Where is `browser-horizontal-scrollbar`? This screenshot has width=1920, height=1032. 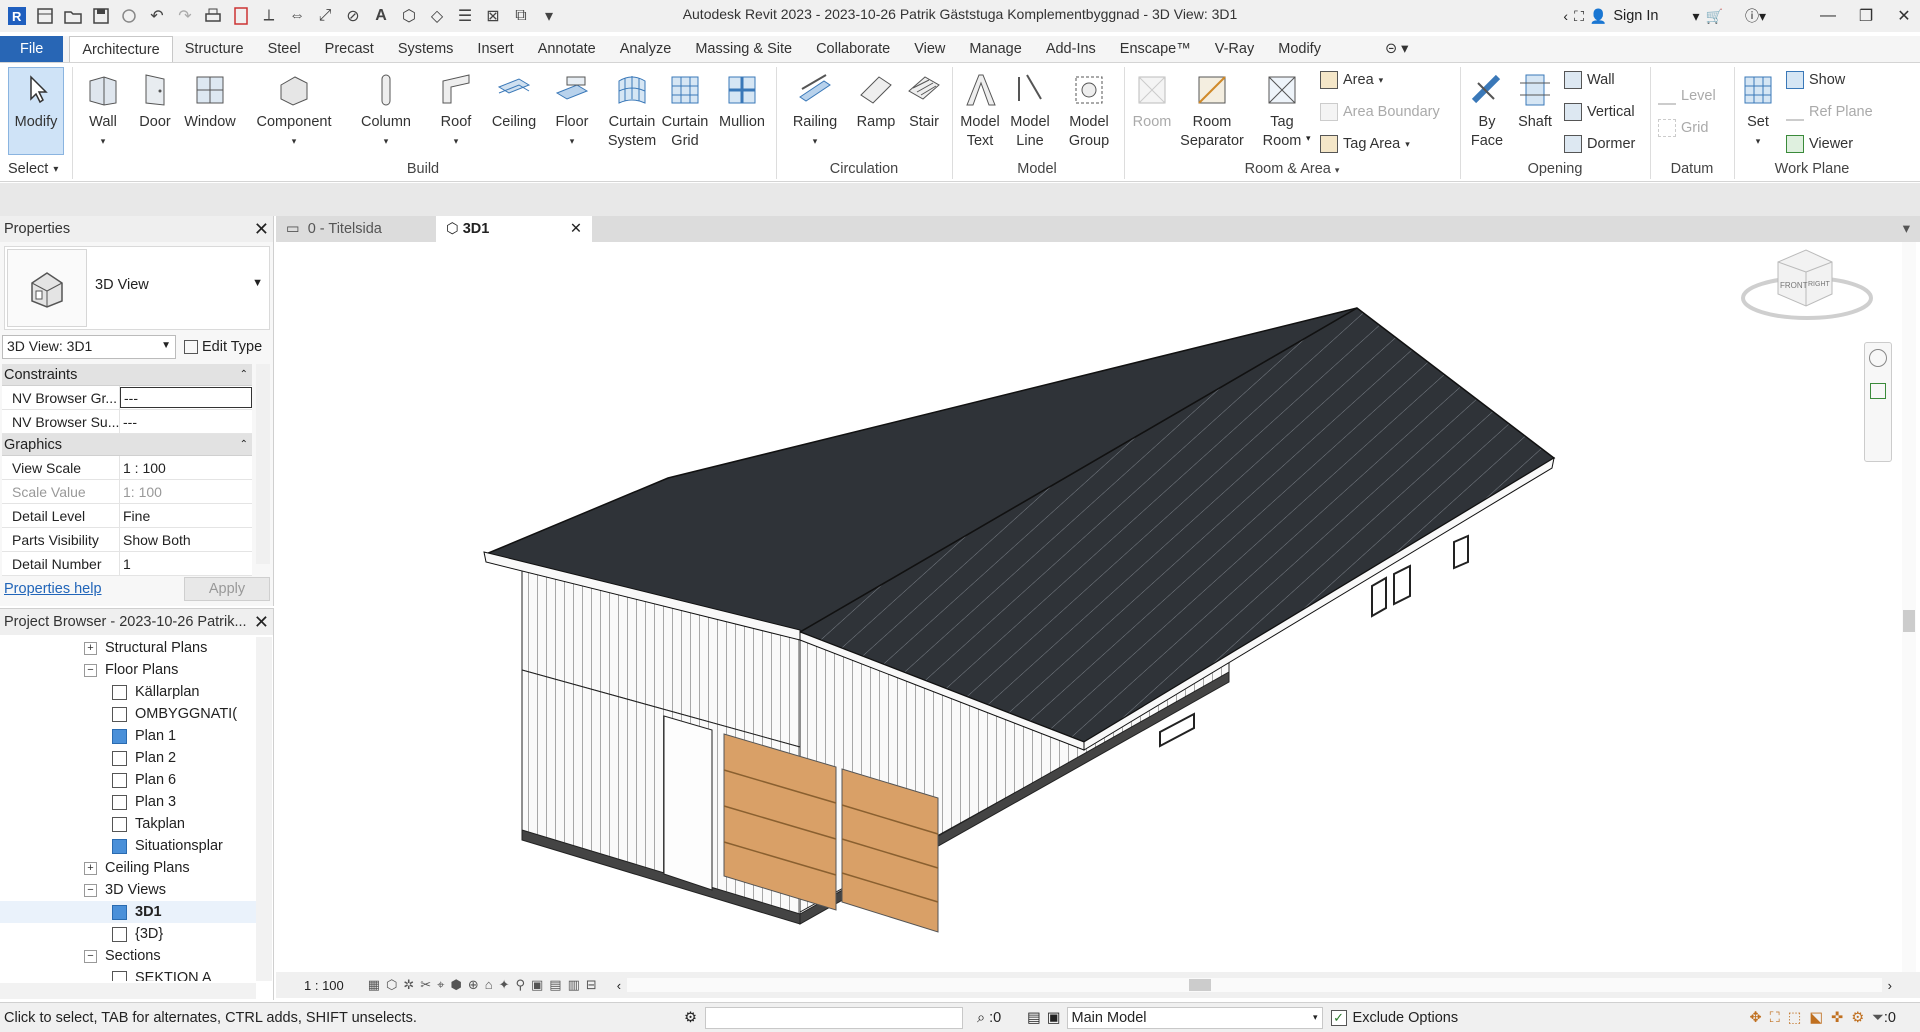
browser-horizontal-scrollbar is located at coordinates (128, 991).